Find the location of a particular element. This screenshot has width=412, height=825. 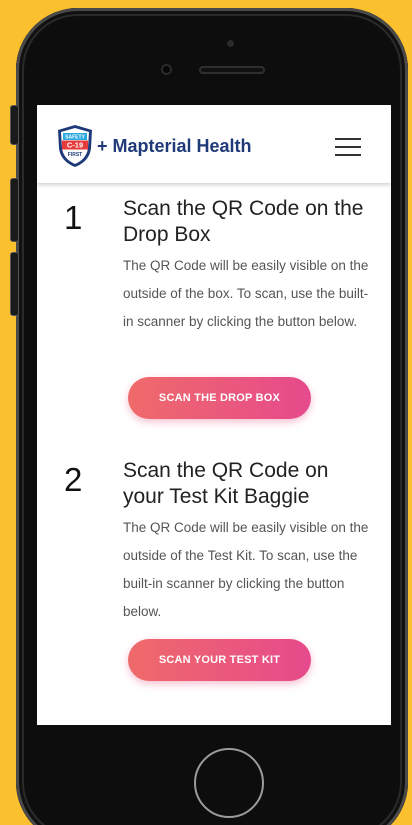

hamburger-menu-icon is located at coordinates (348, 147).